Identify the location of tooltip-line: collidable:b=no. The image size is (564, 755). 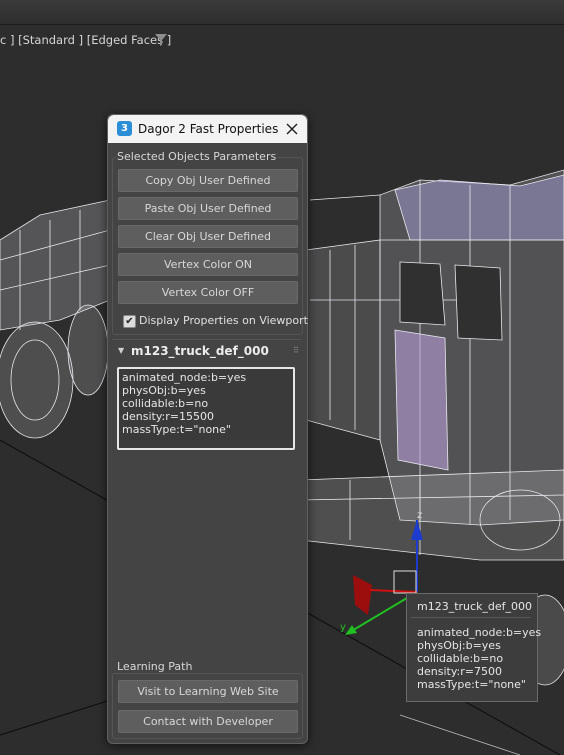
(460, 658).